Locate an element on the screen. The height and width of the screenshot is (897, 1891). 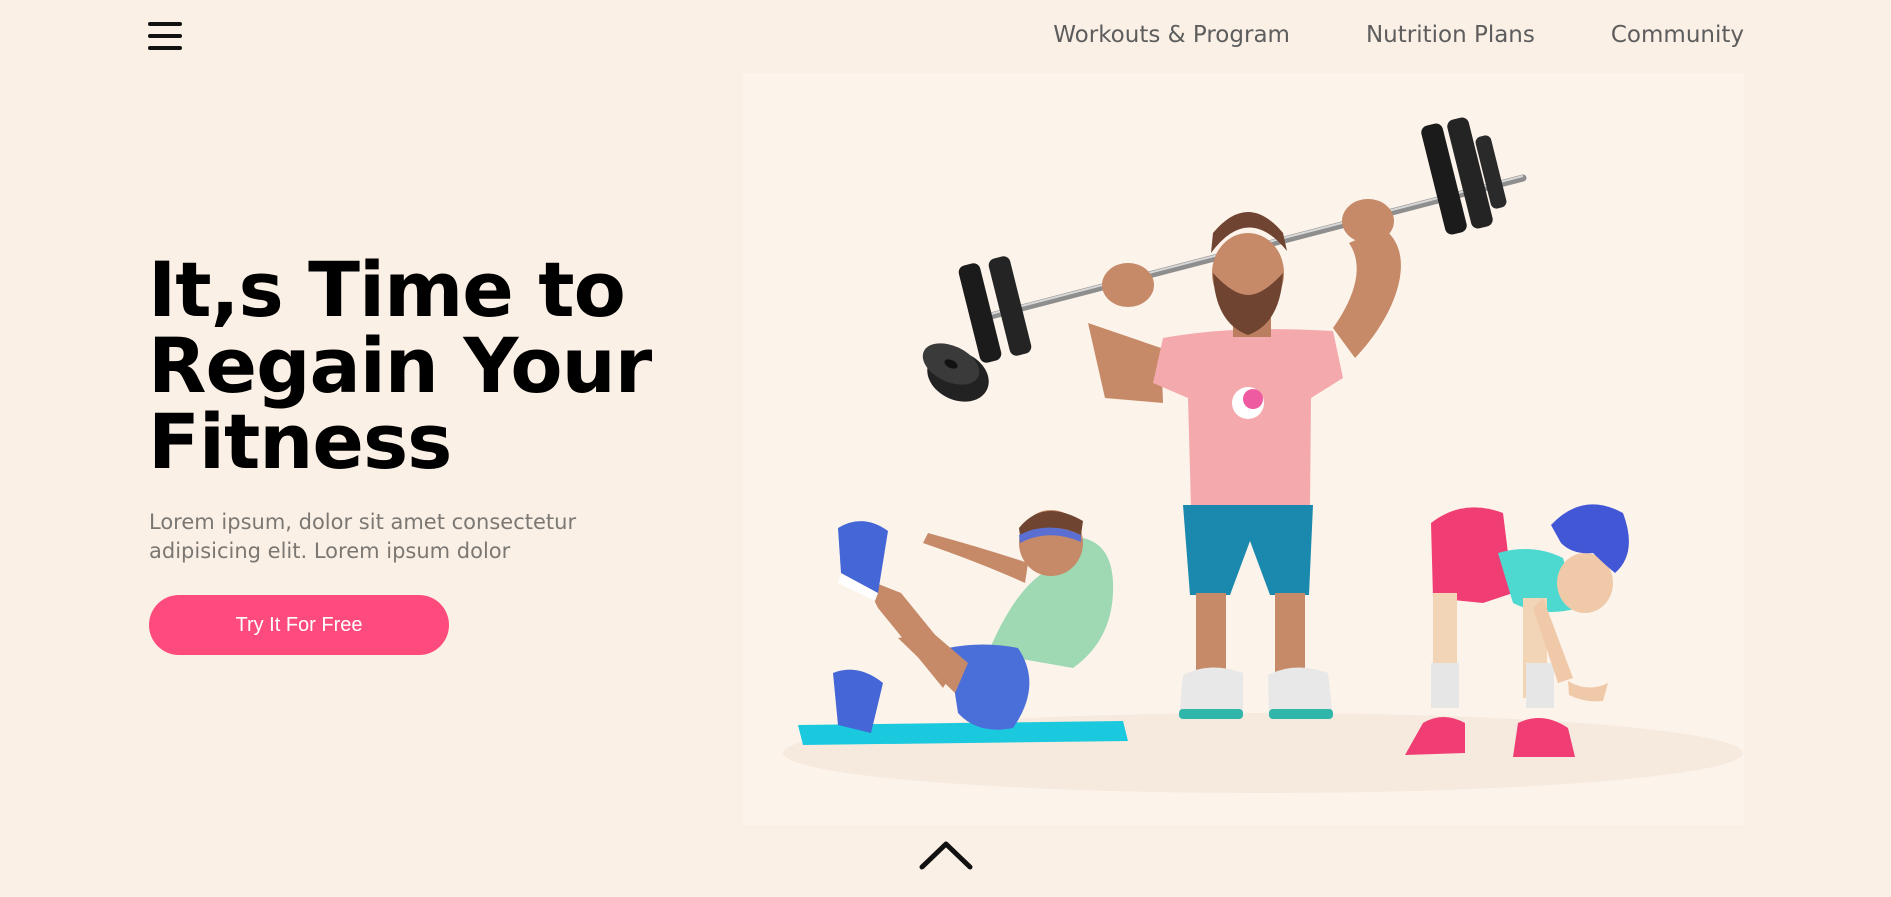
nav-link-community: Community is located at coordinates (1677, 35).